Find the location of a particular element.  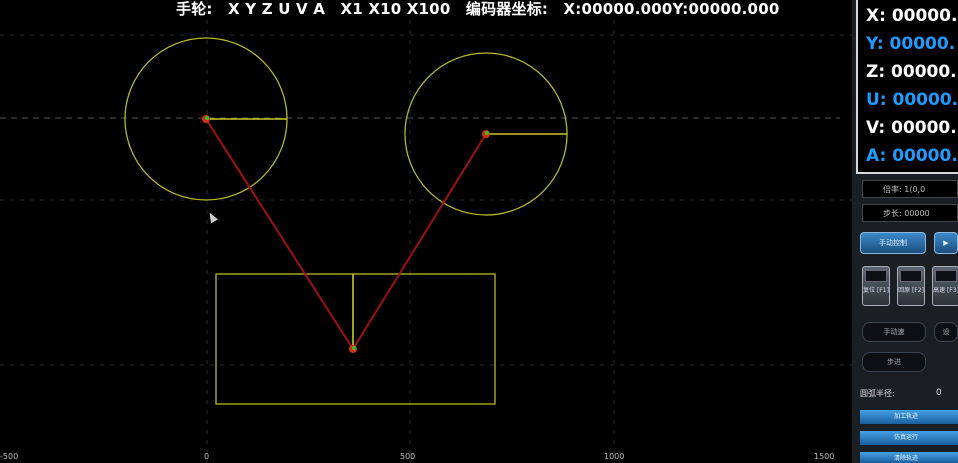

multiplier-selector: X1 X10 X100 is located at coordinates (396, 9).